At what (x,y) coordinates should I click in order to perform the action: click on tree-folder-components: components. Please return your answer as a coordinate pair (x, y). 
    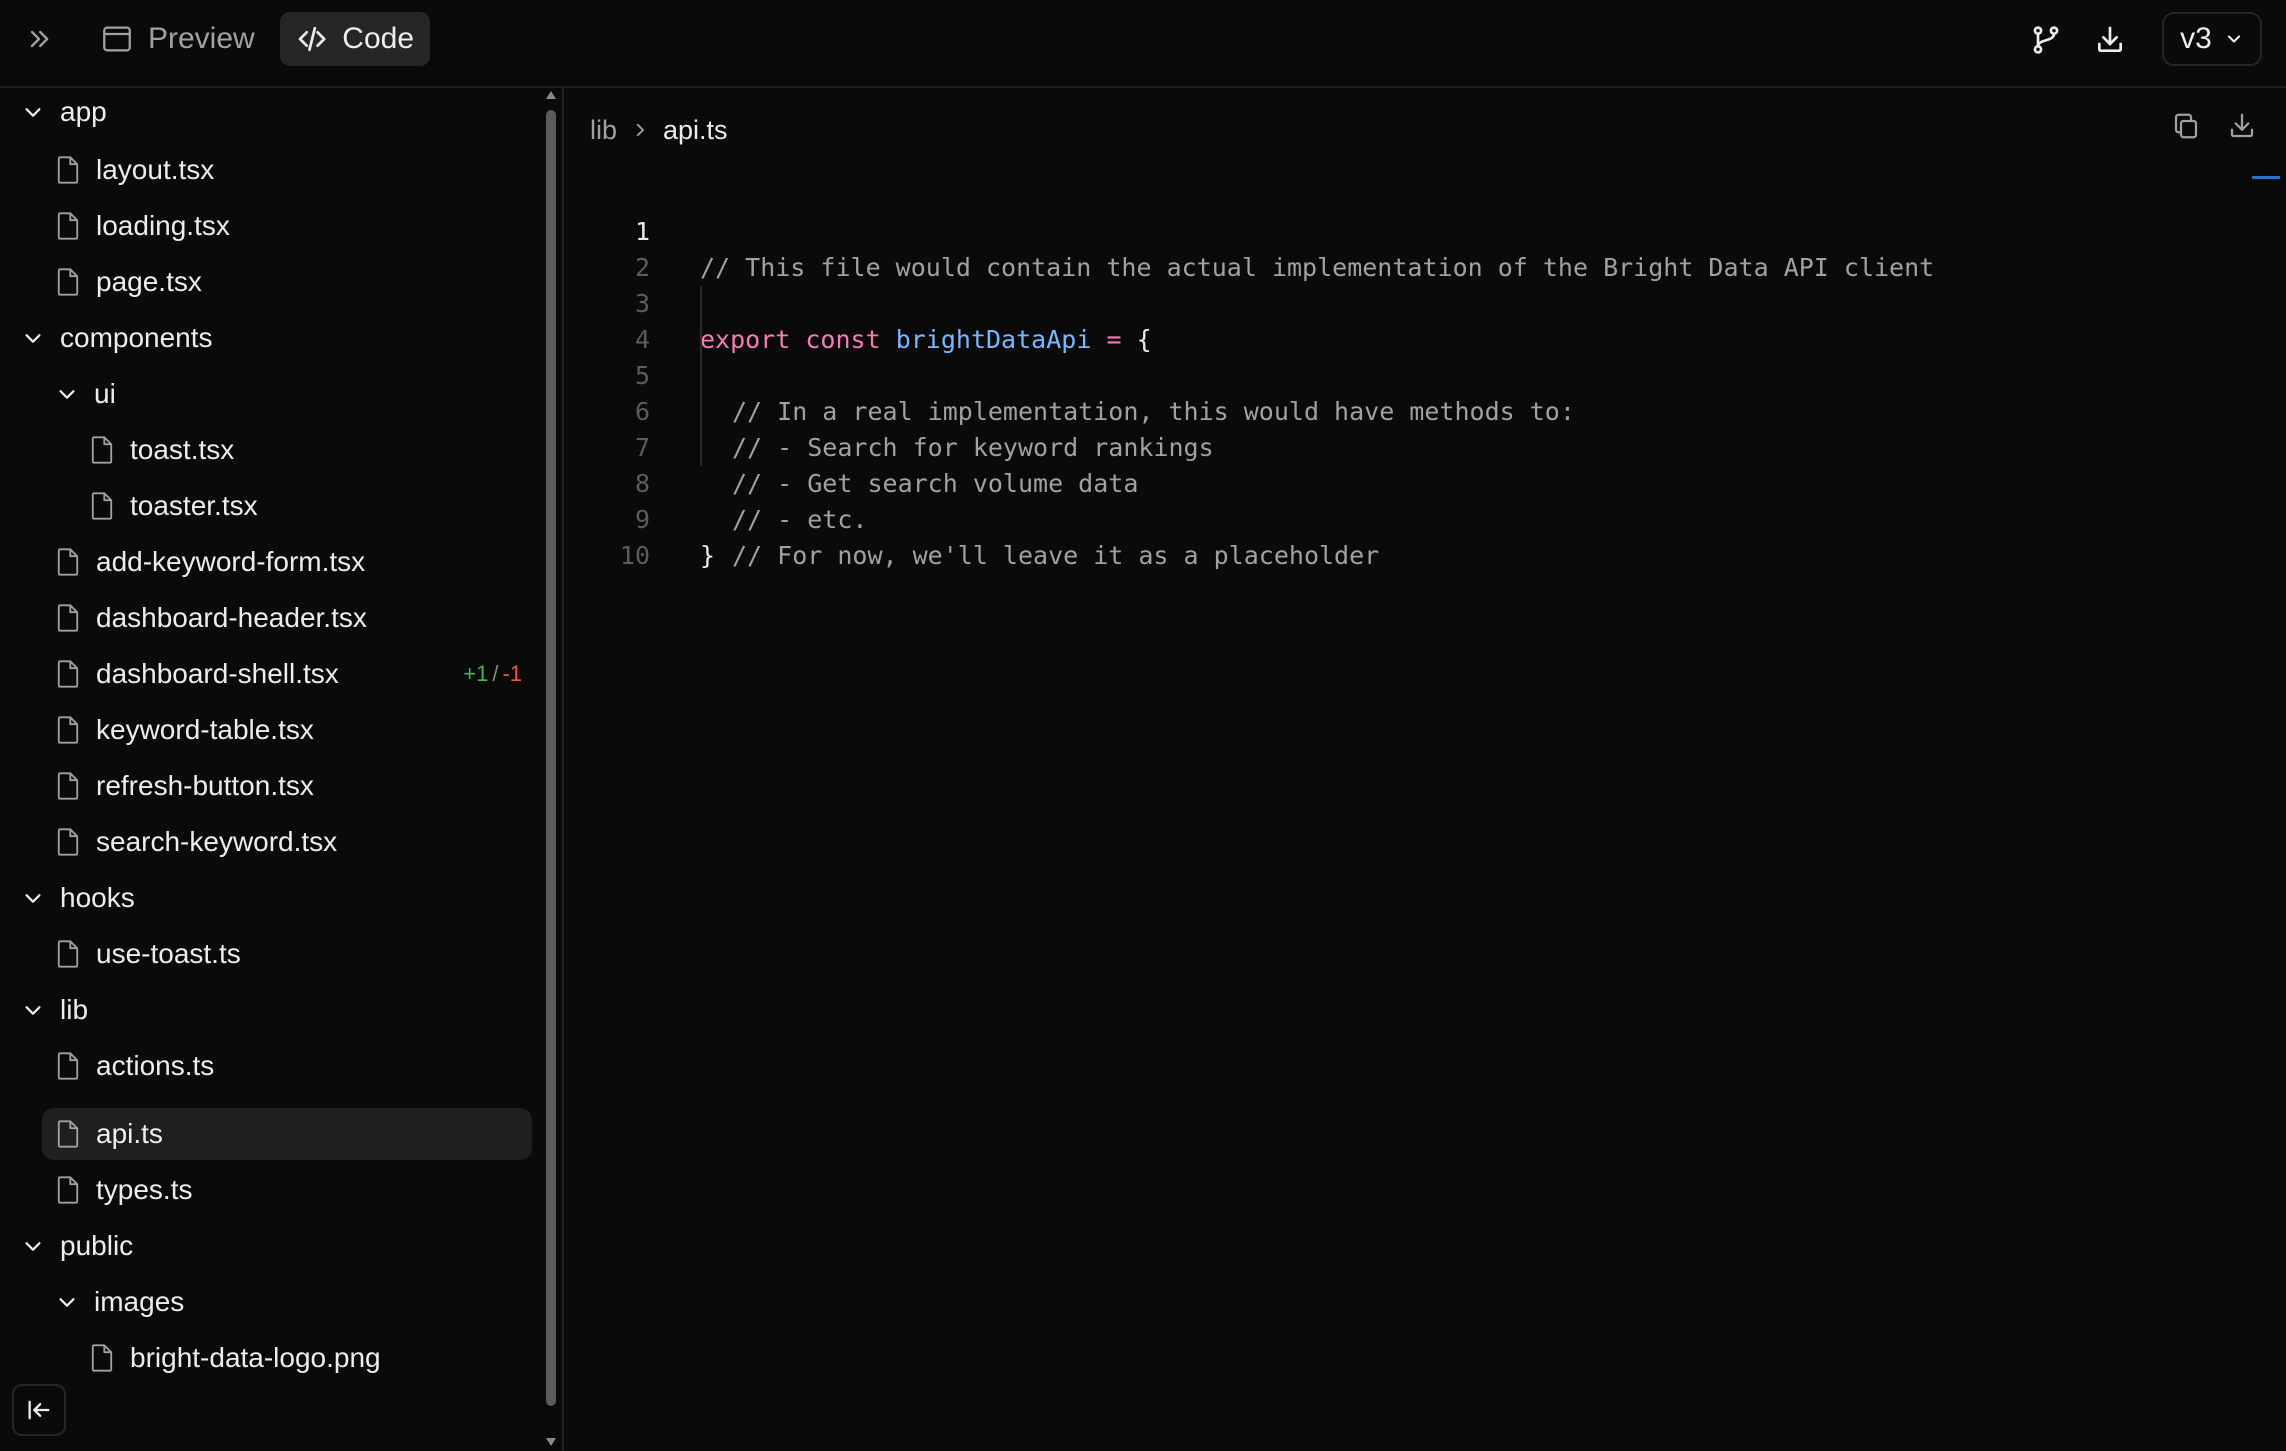
    Looking at the image, I should click on (117, 338).